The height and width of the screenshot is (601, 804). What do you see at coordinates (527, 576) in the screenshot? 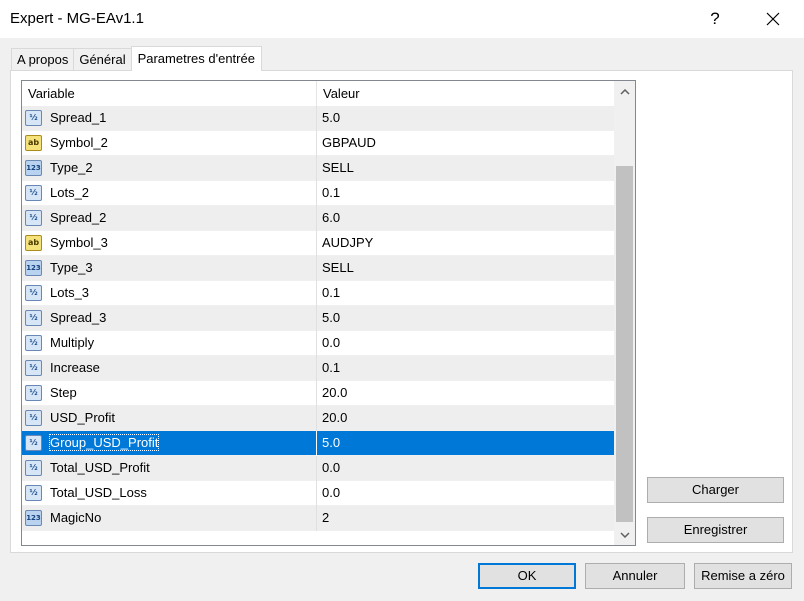
I see `ok-button: OK` at bounding box center [527, 576].